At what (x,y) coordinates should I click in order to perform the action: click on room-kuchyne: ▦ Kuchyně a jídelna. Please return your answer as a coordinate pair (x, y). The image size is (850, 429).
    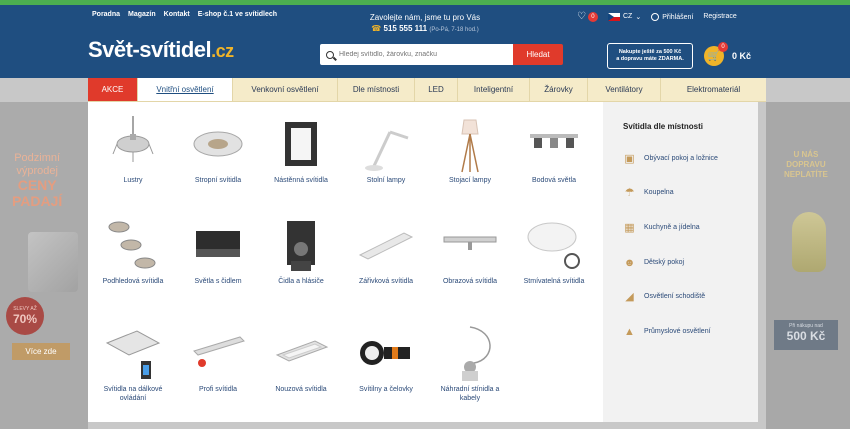
    Looking at the image, I should click on (661, 227).